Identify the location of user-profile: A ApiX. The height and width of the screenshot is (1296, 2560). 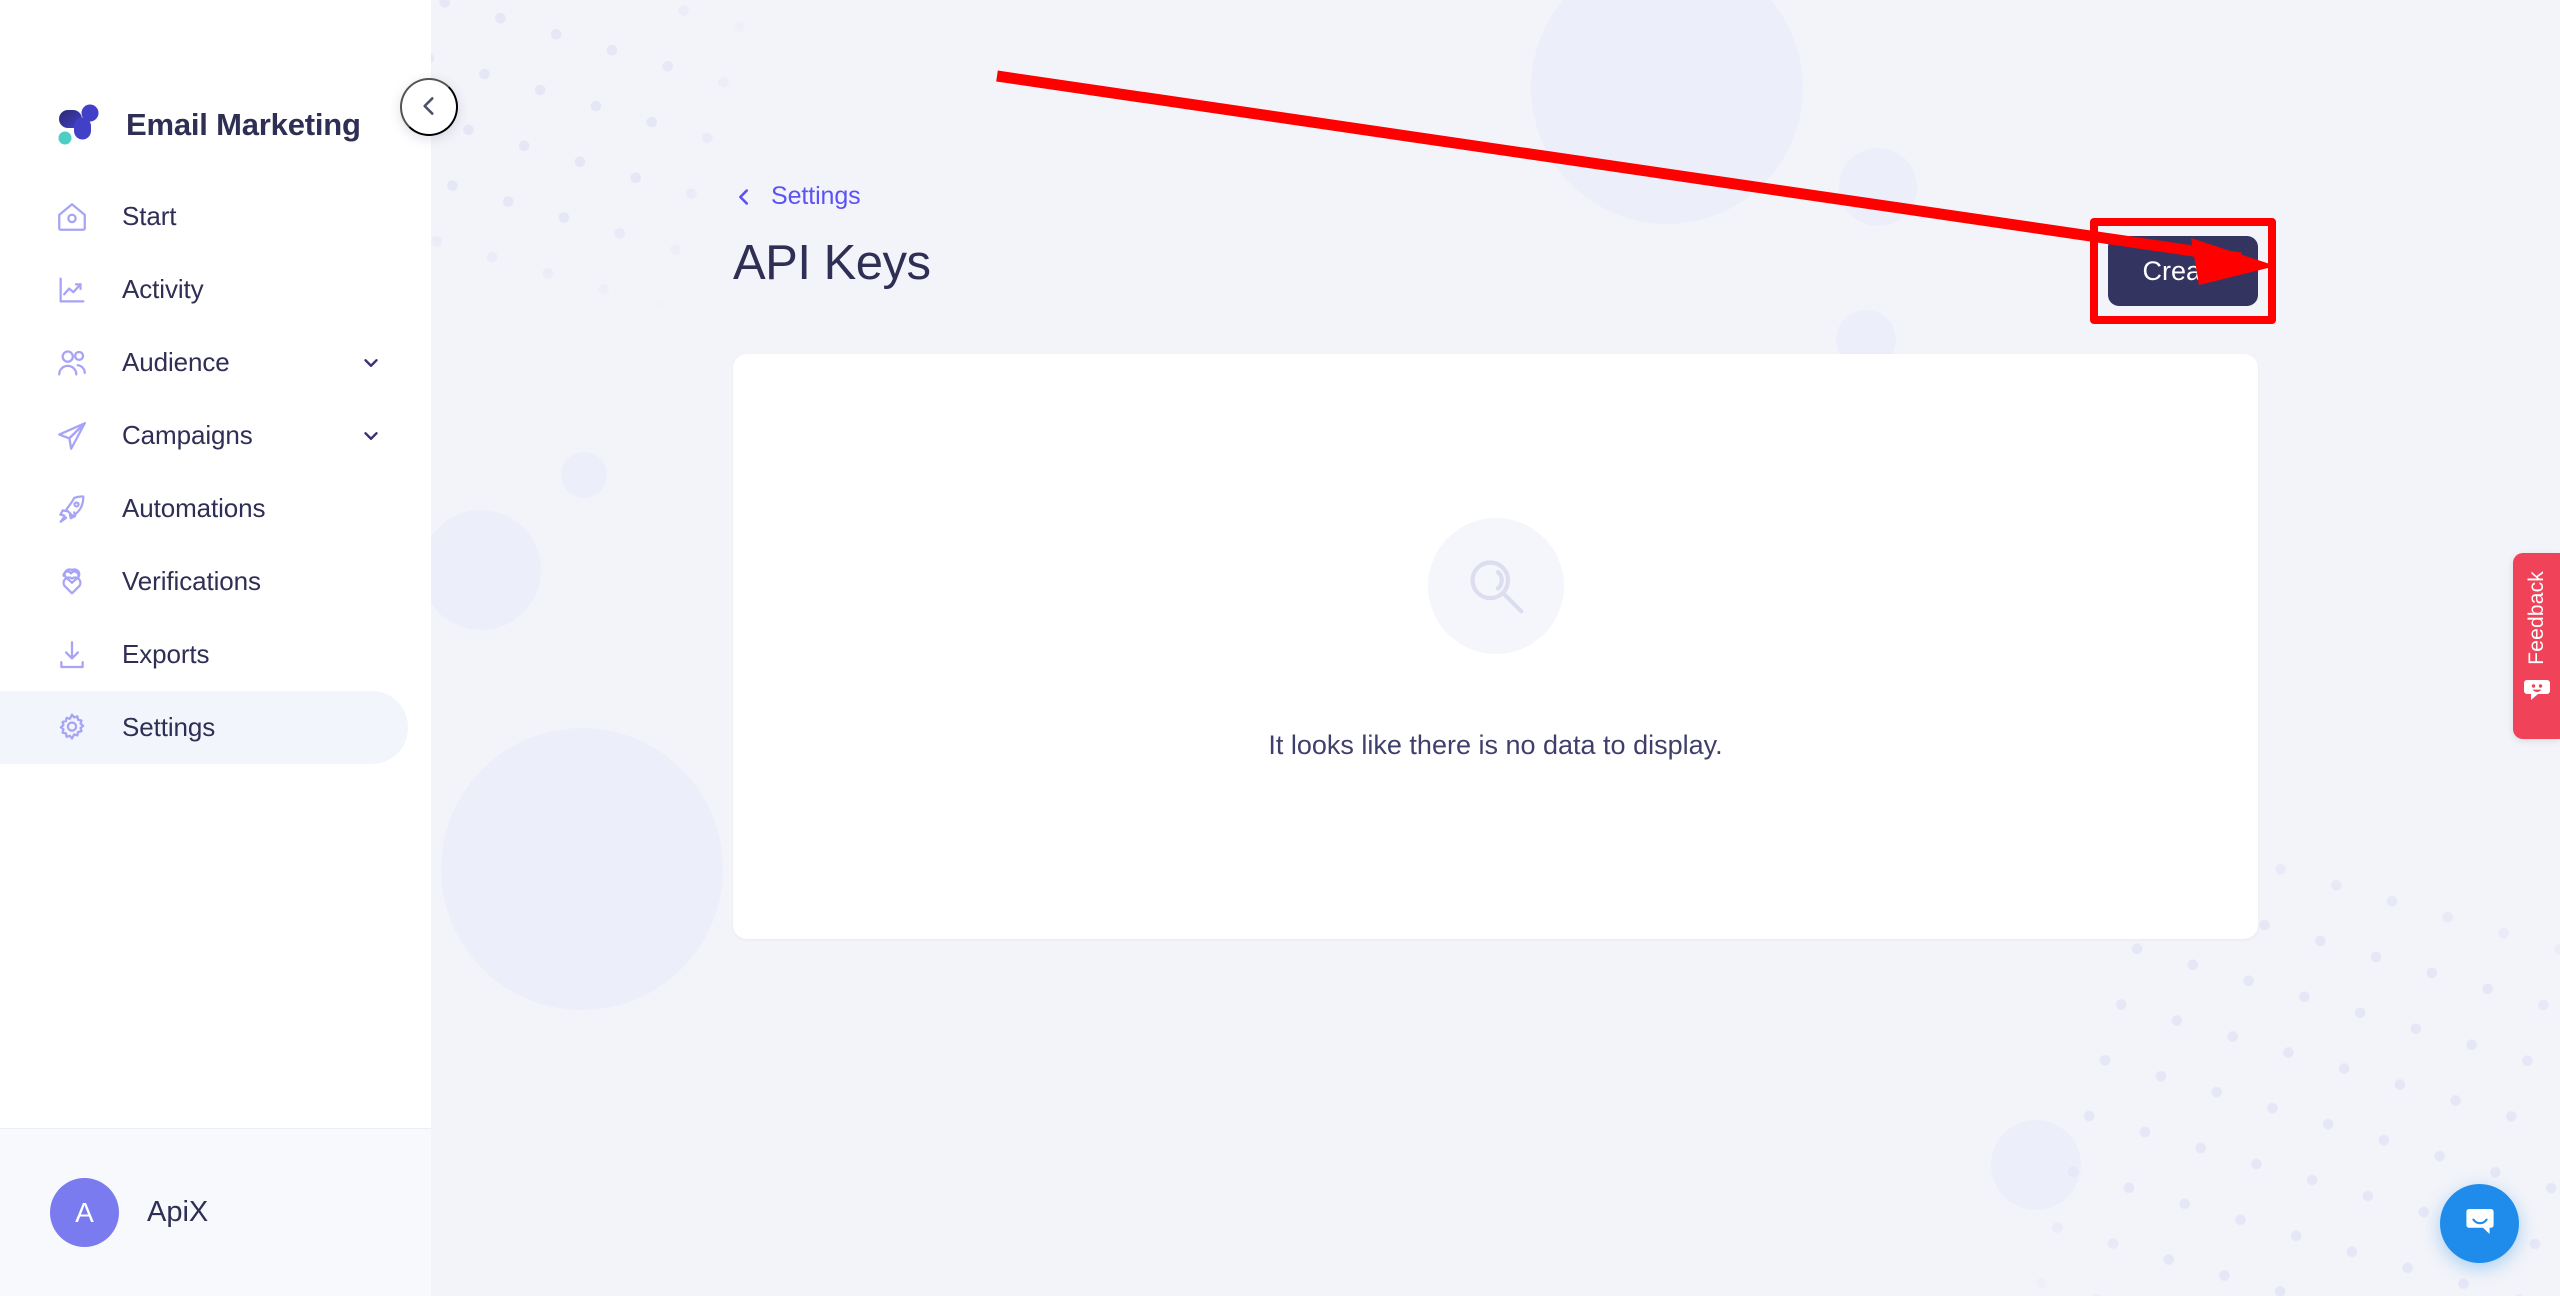
(215, 1212).